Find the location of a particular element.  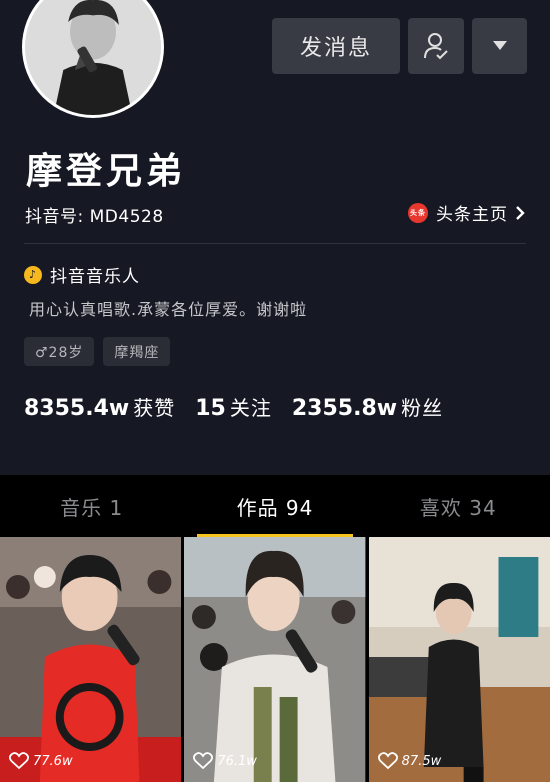

music-note-icon: ♪ is located at coordinates (33, 274).